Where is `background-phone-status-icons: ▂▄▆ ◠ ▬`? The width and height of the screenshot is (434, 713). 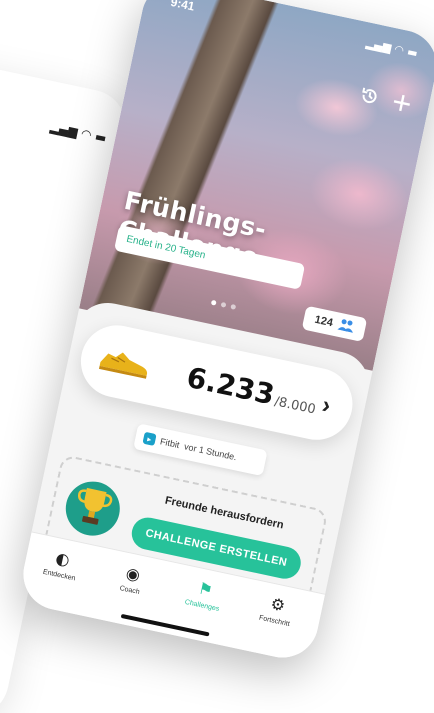
background-phone-status-icons: ▂▄▆ ◠ ▬ is located at coordinates (78, 132).